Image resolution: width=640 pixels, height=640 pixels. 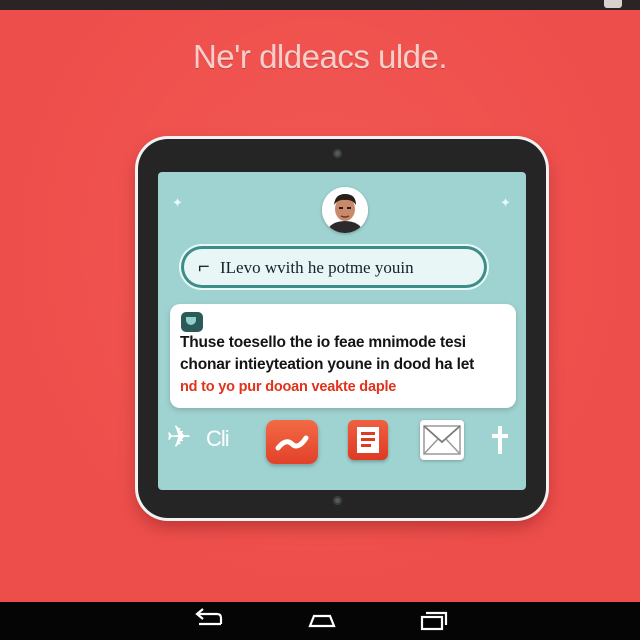 I want to click on back-arrow-icon, so click(x=209, y=621).